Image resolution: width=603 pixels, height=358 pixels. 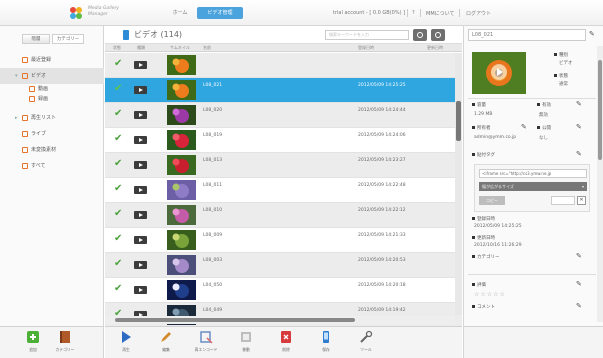 I want to click on move-tool-button: 移動, so click(x=246, y=343).